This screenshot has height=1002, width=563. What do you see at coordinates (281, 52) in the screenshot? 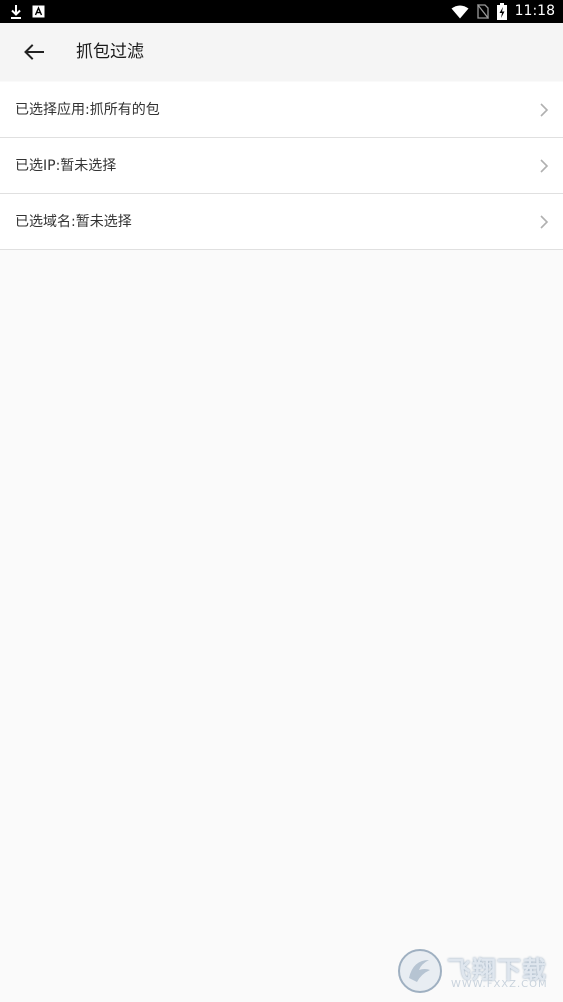
I see `app-bar: 抓包过滤` at bounding box center [281, 52].